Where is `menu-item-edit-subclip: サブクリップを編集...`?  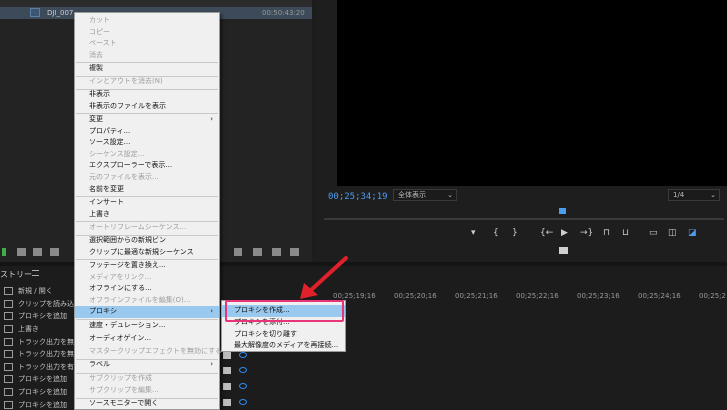 menu-item-edit-subclip: サブクリップを編集... is located at coordinates (147, 391).